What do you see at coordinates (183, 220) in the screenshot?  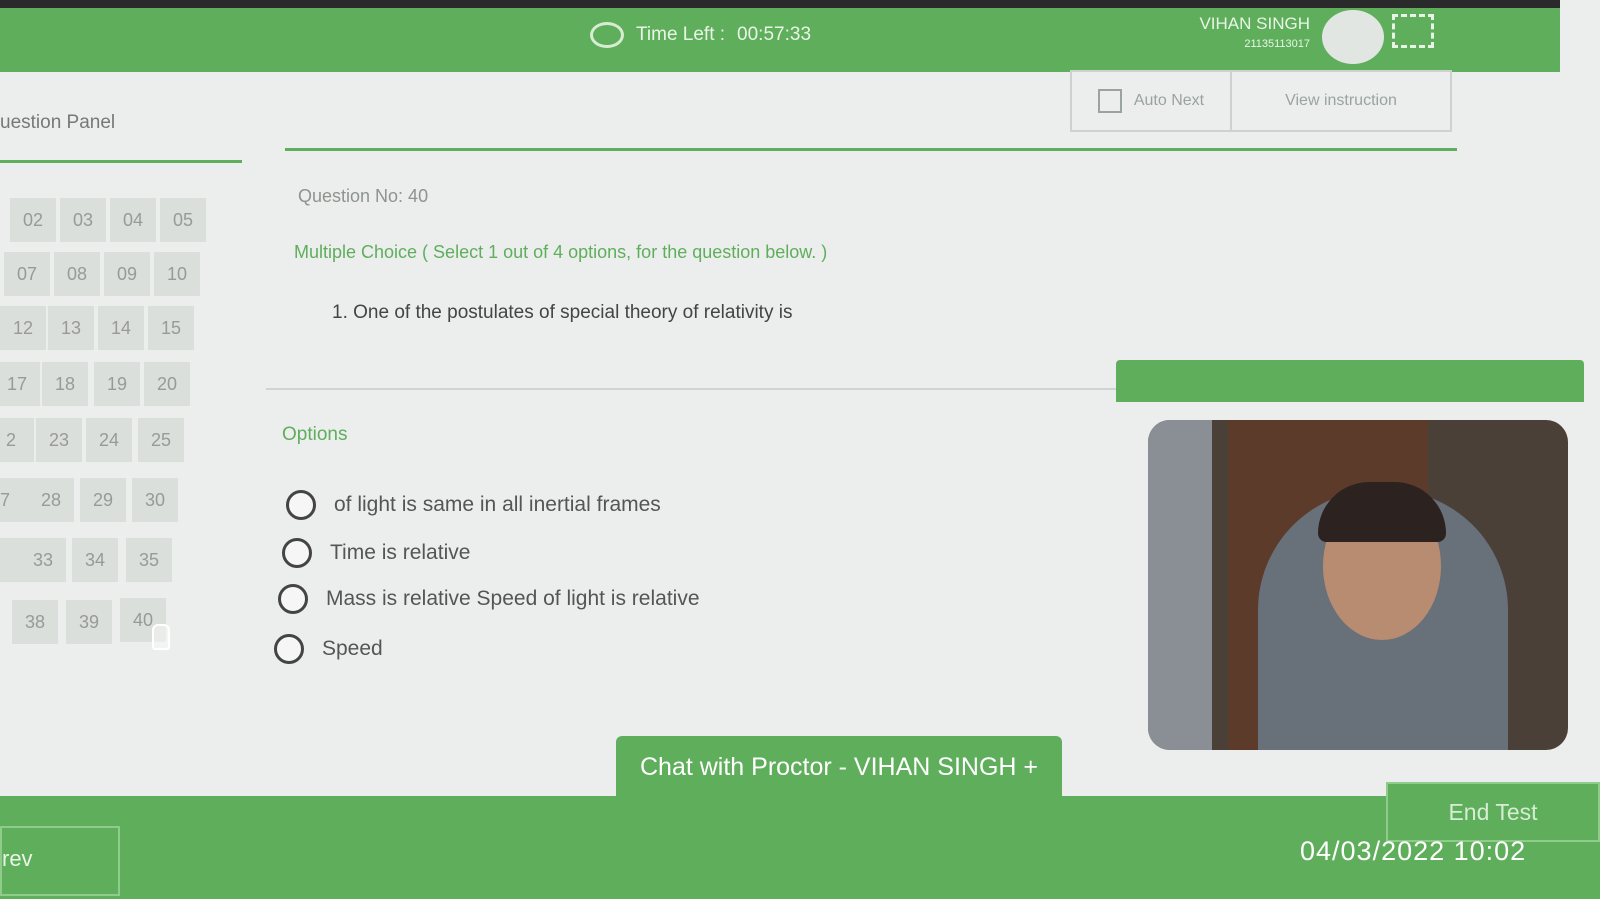 I see `question-number-button: 05` at bounding box center [183, 220].